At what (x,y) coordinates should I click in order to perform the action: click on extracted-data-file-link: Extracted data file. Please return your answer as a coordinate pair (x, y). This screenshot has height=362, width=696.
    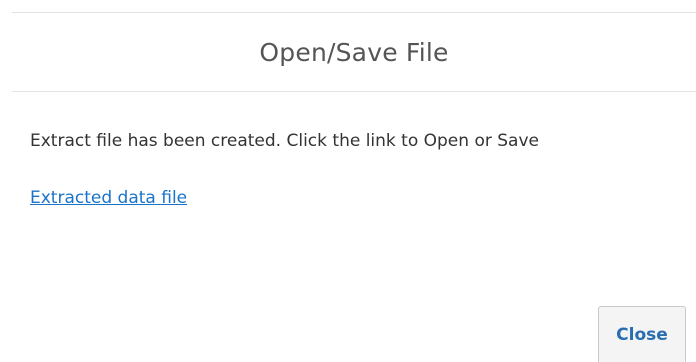
    Looking at the image, I should click on (108, 198).